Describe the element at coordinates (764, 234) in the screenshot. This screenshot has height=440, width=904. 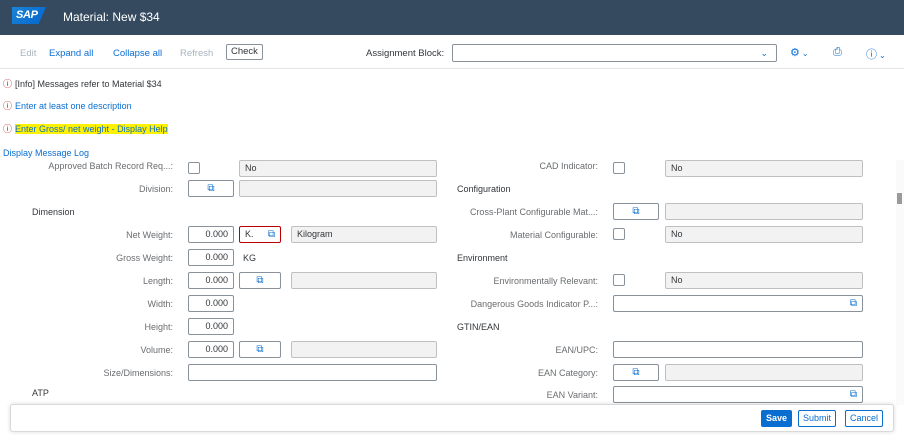
I see `material-configurable-field: No` at that location.